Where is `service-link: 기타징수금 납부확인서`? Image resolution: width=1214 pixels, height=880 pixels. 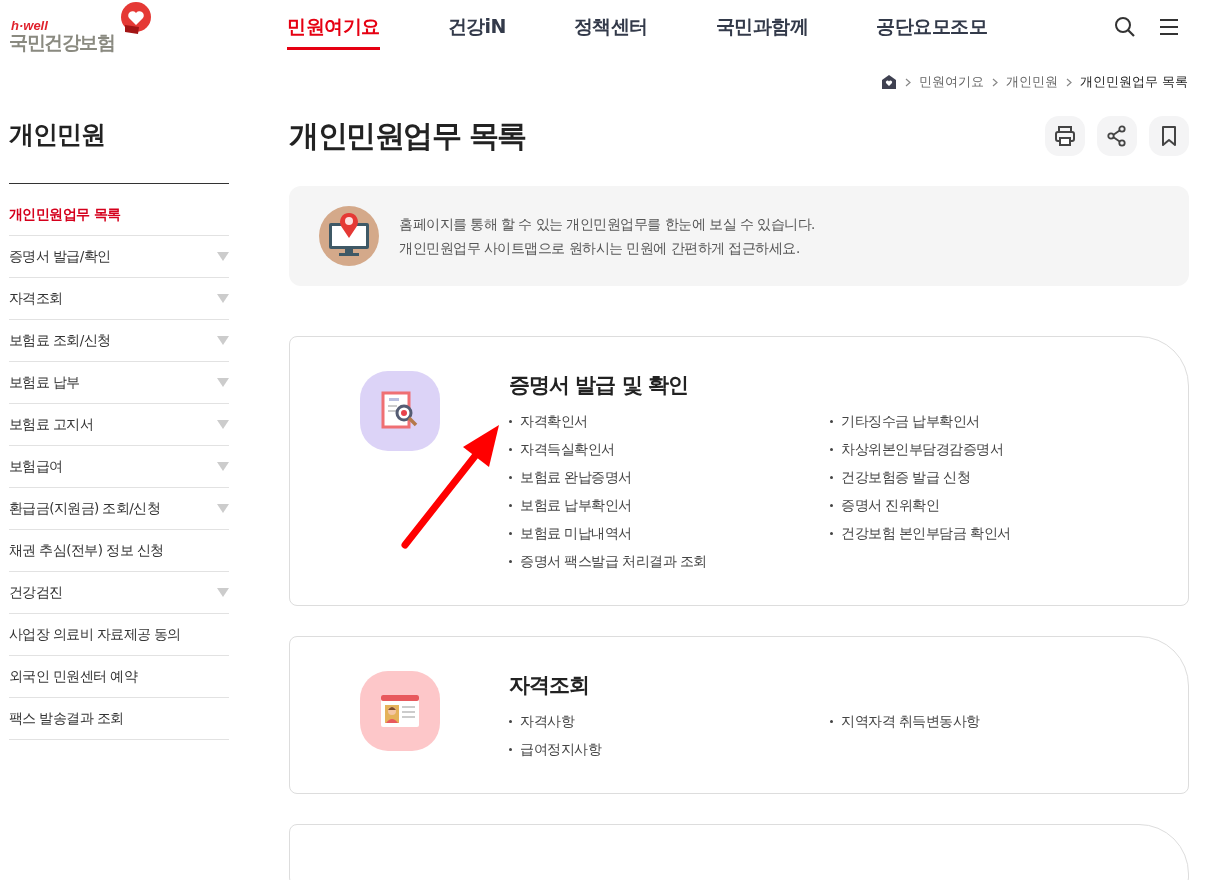
service-link: 기타징수금 납부확인서 is located at coordinates (990, 421).